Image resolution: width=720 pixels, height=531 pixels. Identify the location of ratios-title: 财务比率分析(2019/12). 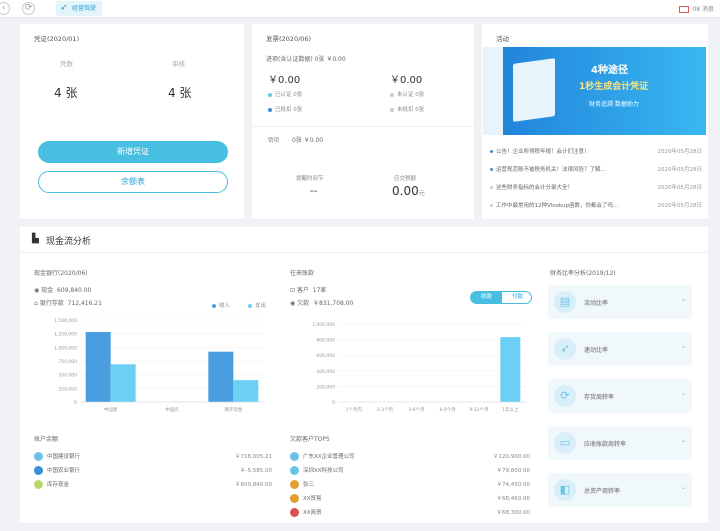
(583, 273).